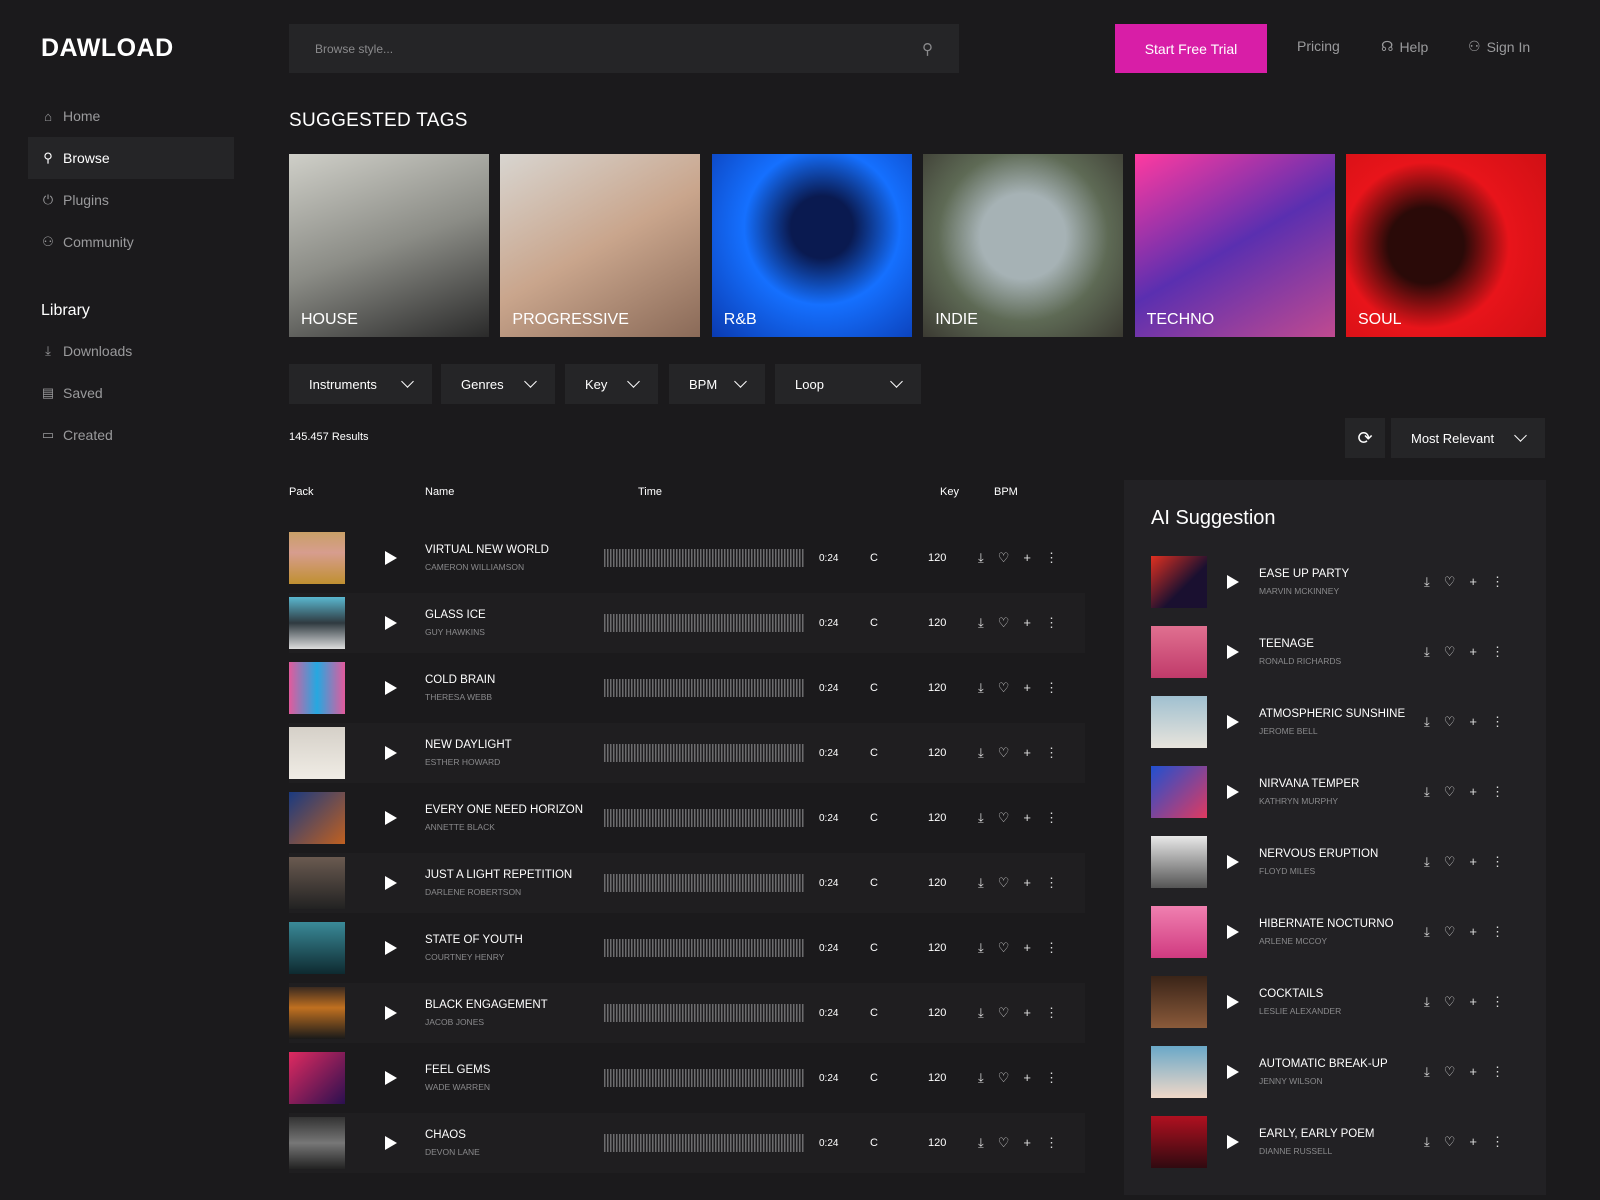 Image resolution: width=1600 pixels, height=1200 pixels. What do you see at coordinates (1446, 245) in the screenshot?
I see `tag-card: SOUL` at bounding box center [1446, 245].